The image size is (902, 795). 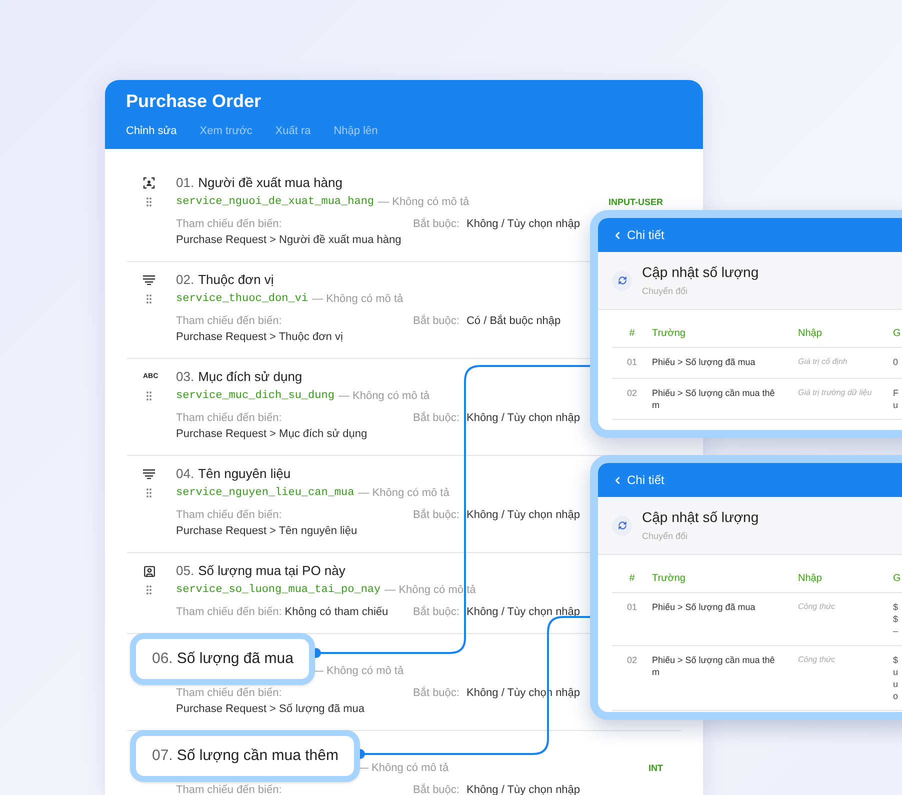 I want to click on field-title: Số lượng cần mua thêm, so click(x=257, y=756).